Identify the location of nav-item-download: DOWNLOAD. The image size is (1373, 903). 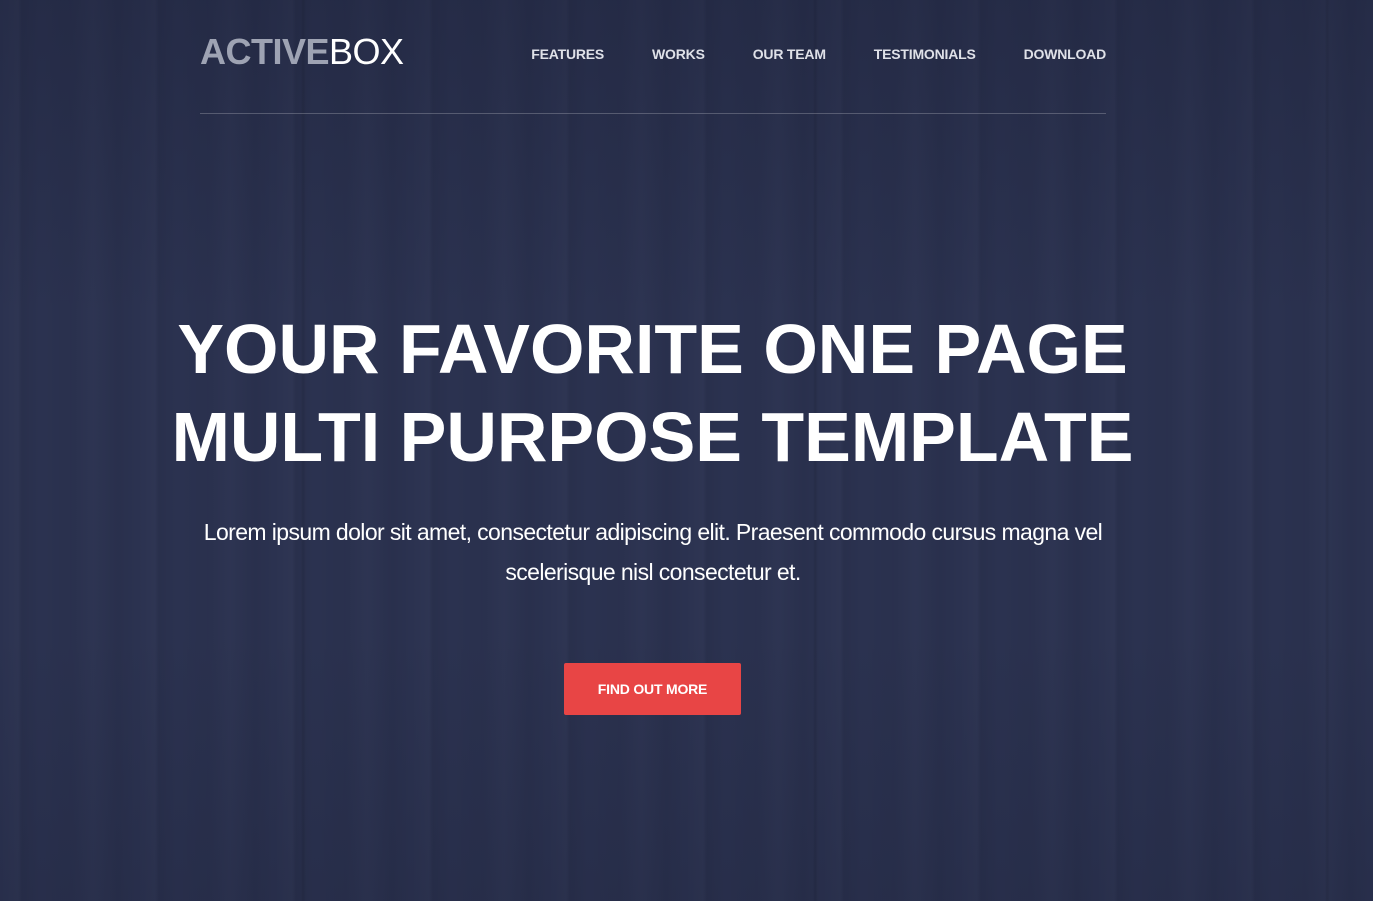
(1065, 54).